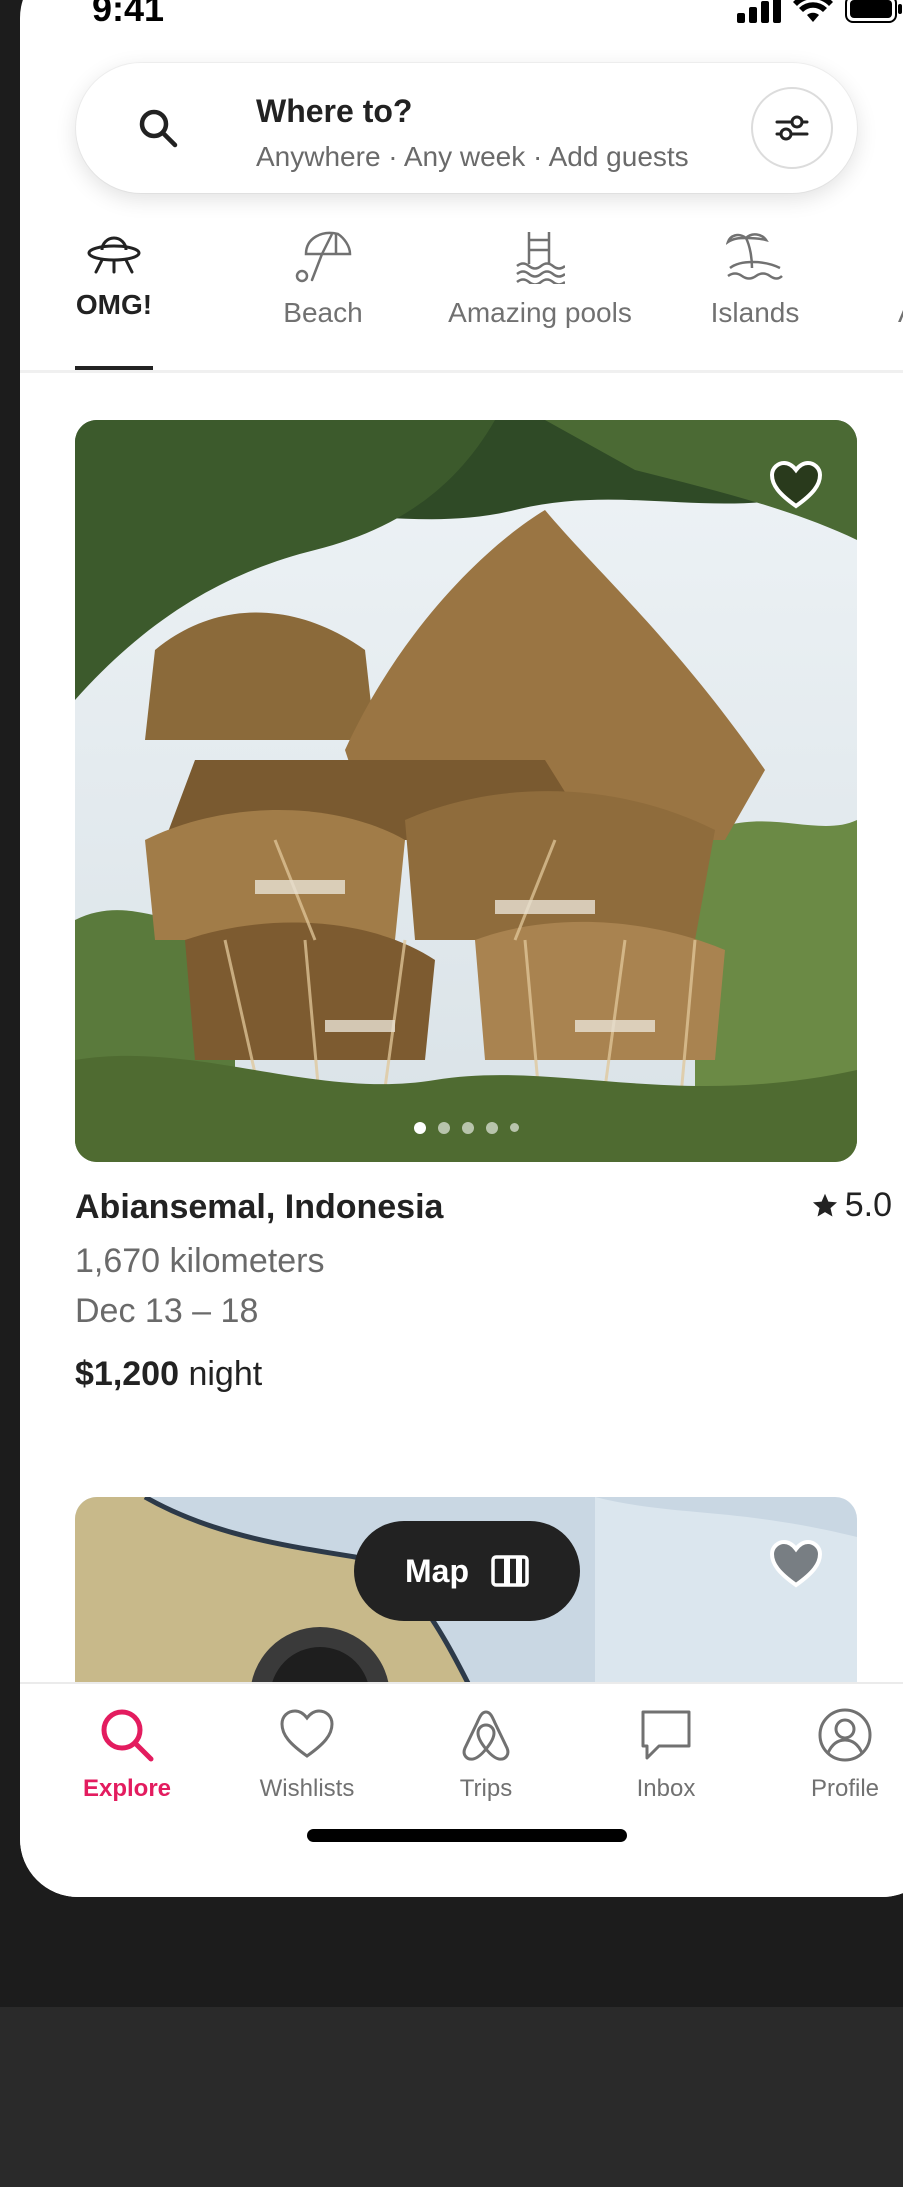 The width and height of the screenshot is (903, 2187). I want to click on tab-label: Profile, so click(845, 1788).